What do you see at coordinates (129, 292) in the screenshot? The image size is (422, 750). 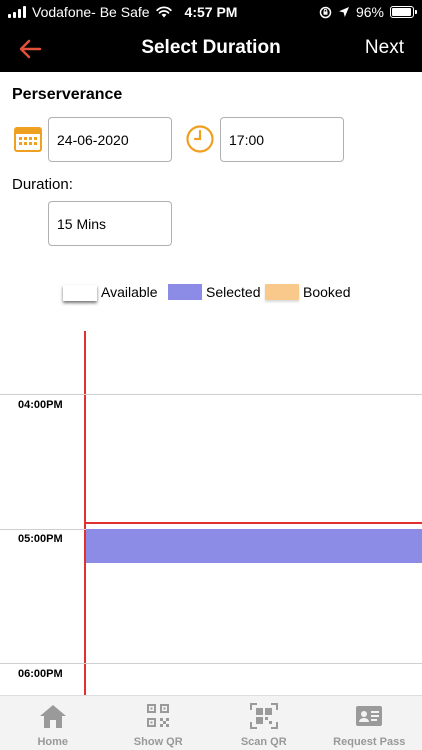 I see `legend-label-available: Available` at bounding box center [129, 292].